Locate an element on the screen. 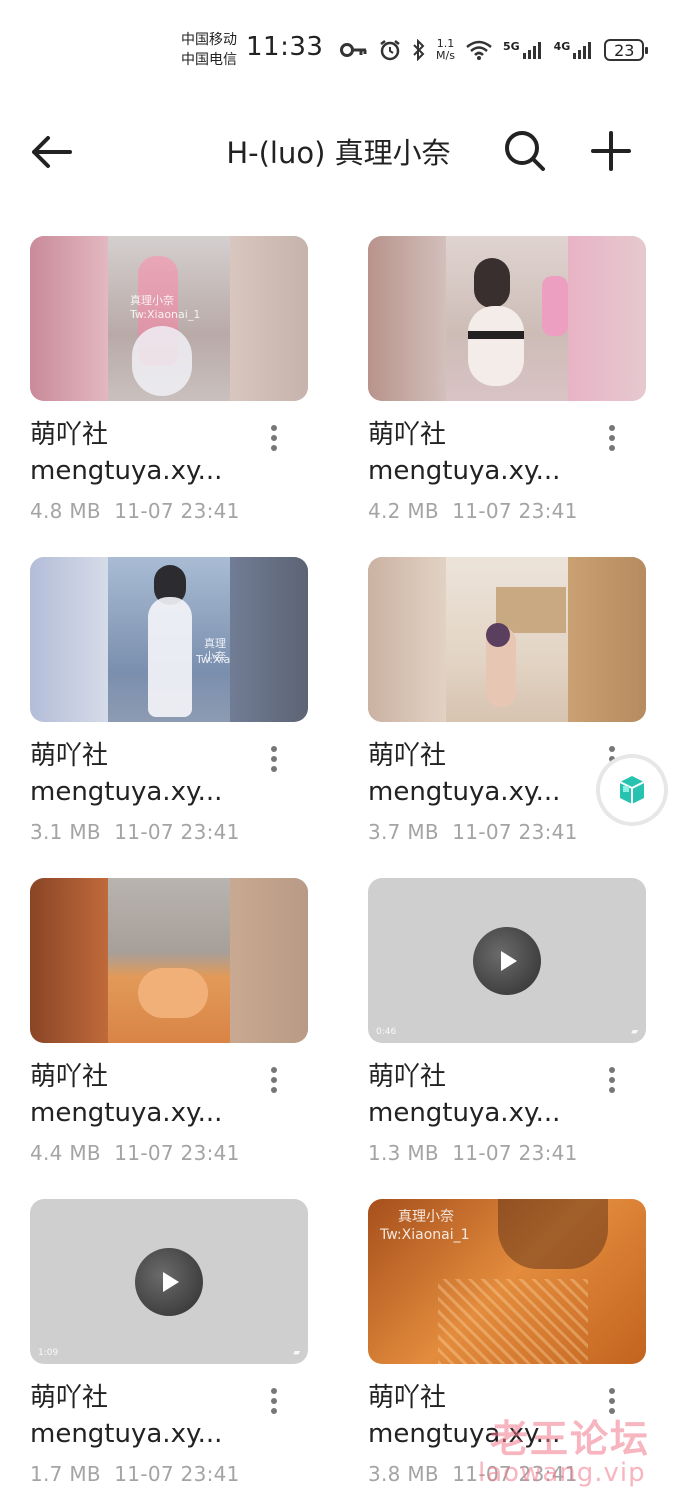 The height and width of the screenshot is (1500, 675). file-card: 萌吖社 mengtuya.xy... 3.7 MB 11-07 23:41 is located at coordinates (507, 707).